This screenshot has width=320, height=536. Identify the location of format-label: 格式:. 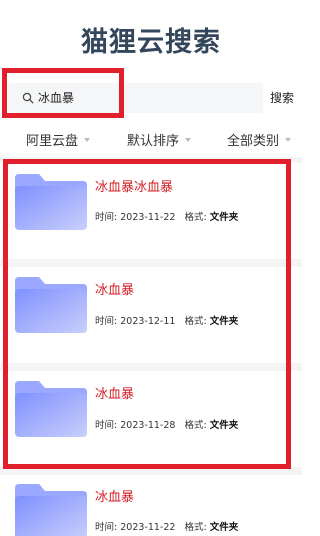
(195, 527).